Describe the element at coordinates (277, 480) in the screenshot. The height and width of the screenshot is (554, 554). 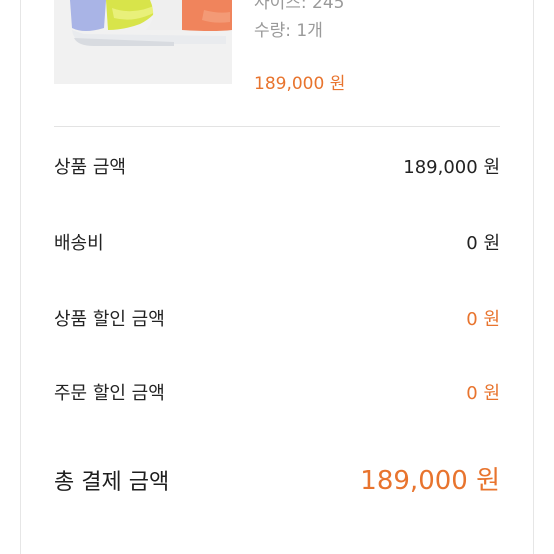
I see `total-payment-row: 총 결제 금액 189,000 원` at that location.